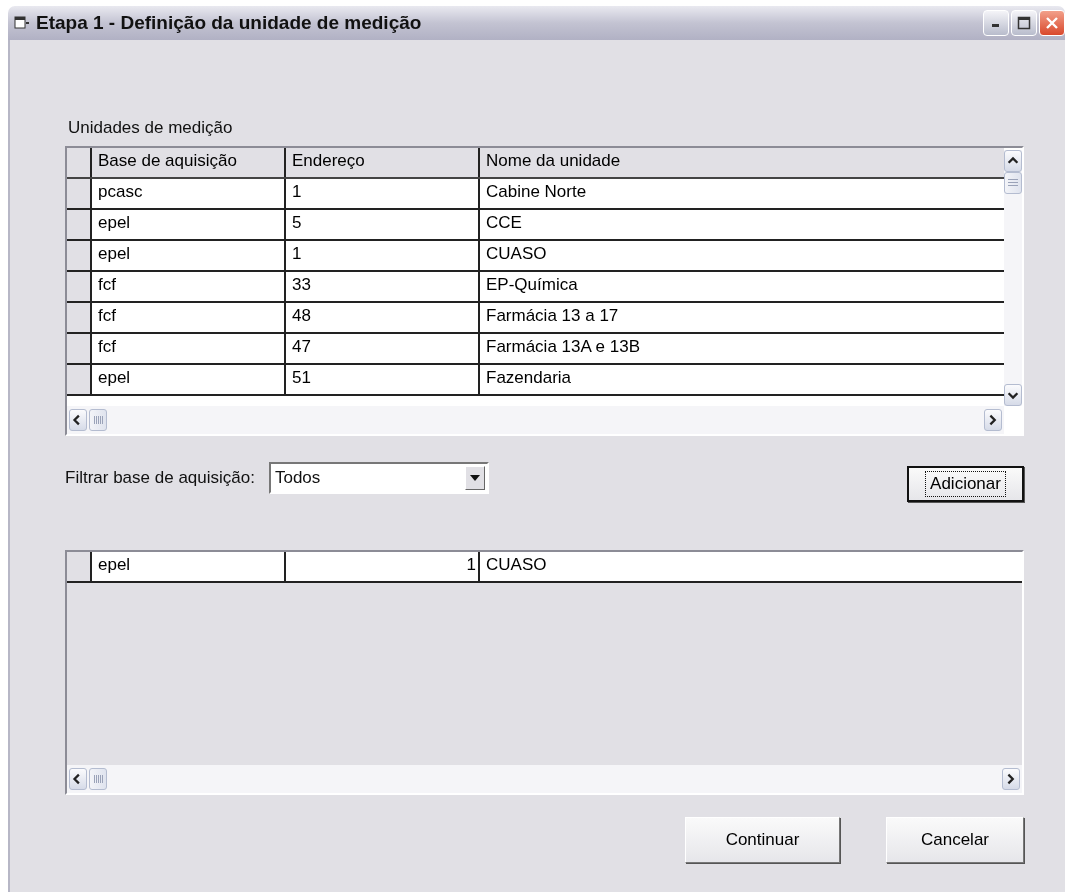  I want to click on maximize-icon, so click(1024, 23).